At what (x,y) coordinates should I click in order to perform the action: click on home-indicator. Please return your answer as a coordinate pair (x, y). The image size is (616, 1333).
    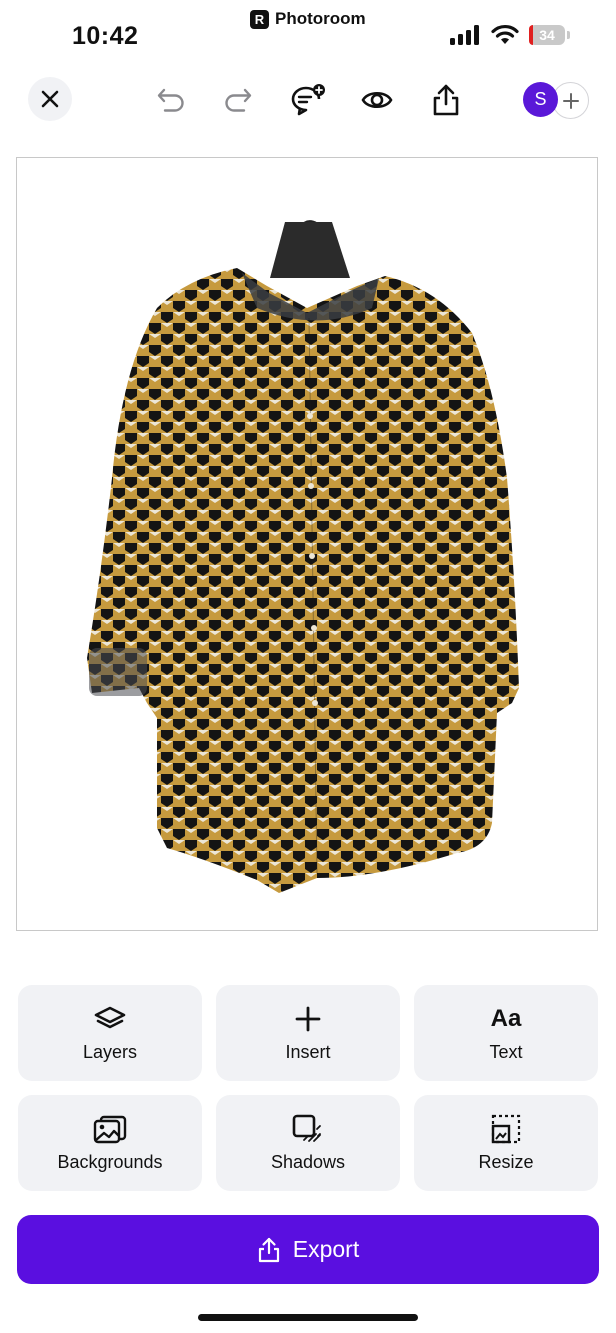
    Looking at the image, I should click on (308, 1317).